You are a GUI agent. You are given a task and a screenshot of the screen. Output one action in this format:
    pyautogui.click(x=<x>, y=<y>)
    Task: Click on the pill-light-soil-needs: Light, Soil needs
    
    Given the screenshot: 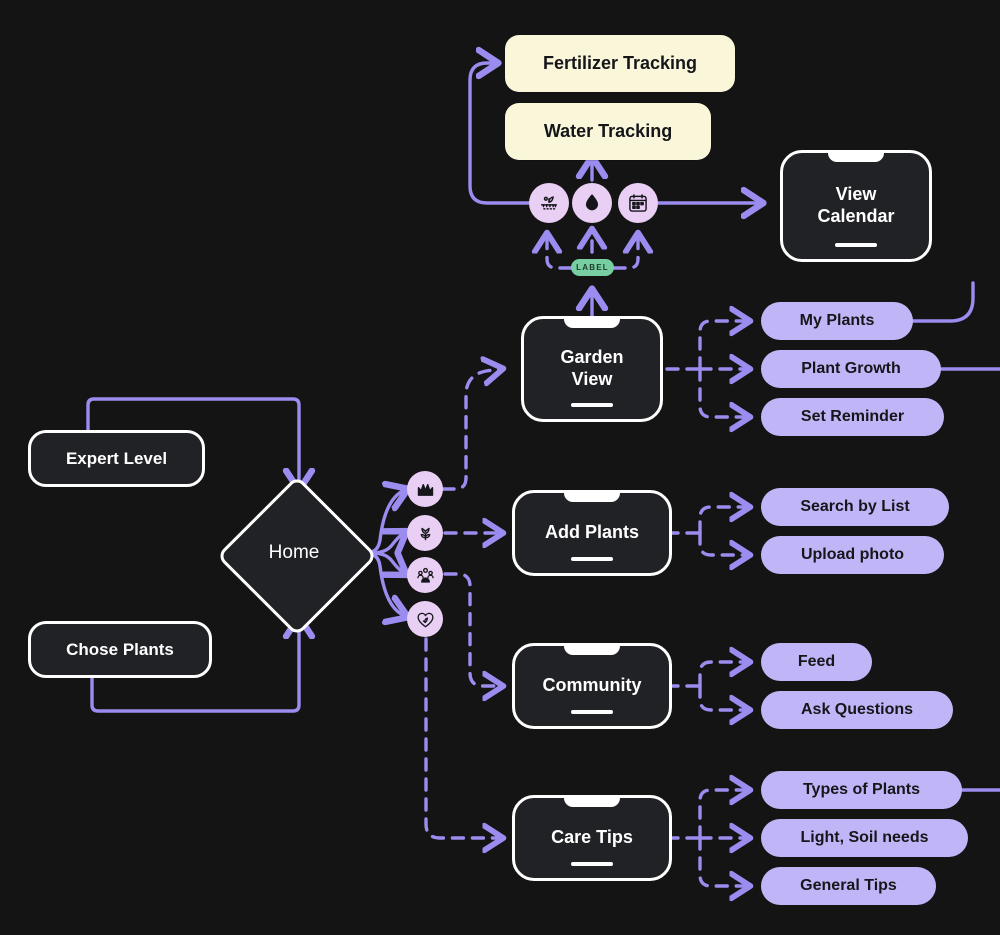 What is the action you would take?
    pyautogui.click(x=864, y=838)
    